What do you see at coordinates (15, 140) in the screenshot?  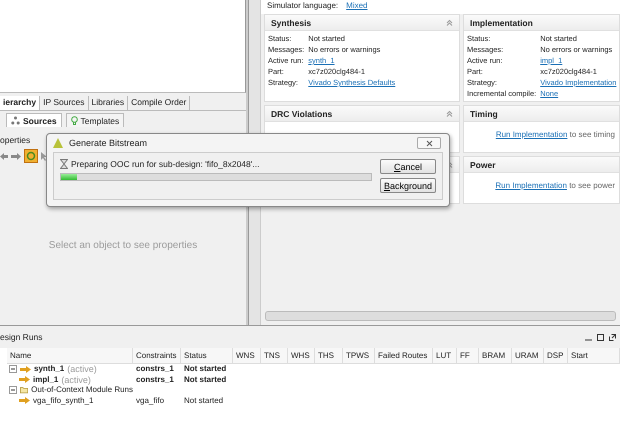 I see `panel-title: operties` at bounding box center [15, 140].